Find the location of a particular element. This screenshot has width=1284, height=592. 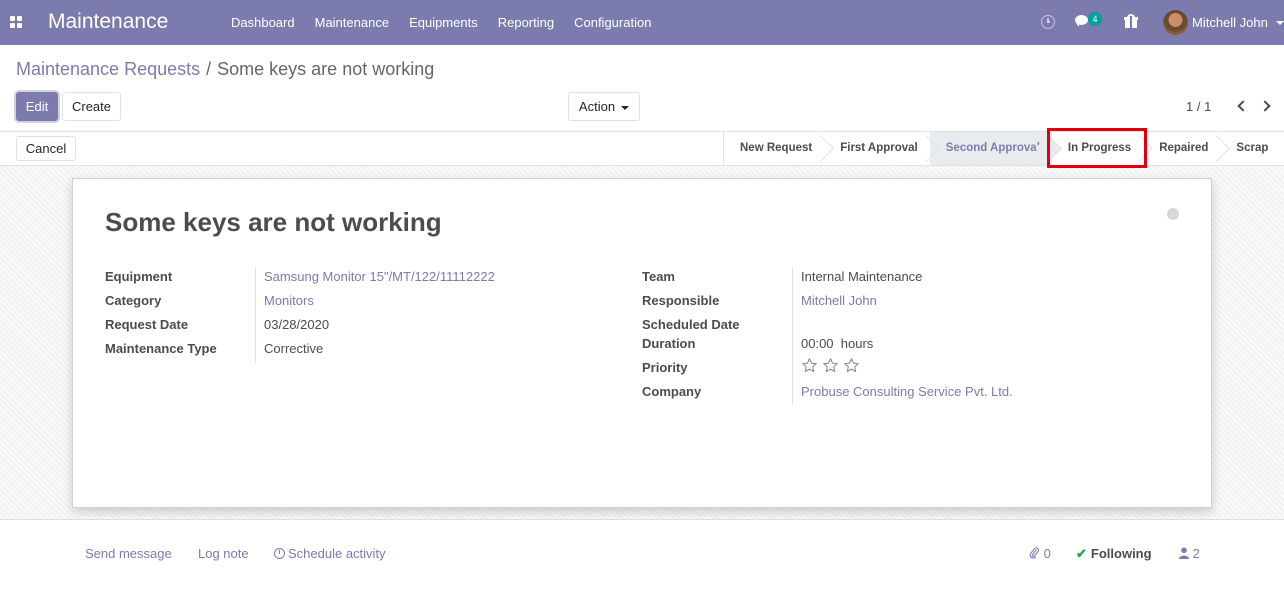

request-title: Some keys are not working is located at coordinates (273, 222).